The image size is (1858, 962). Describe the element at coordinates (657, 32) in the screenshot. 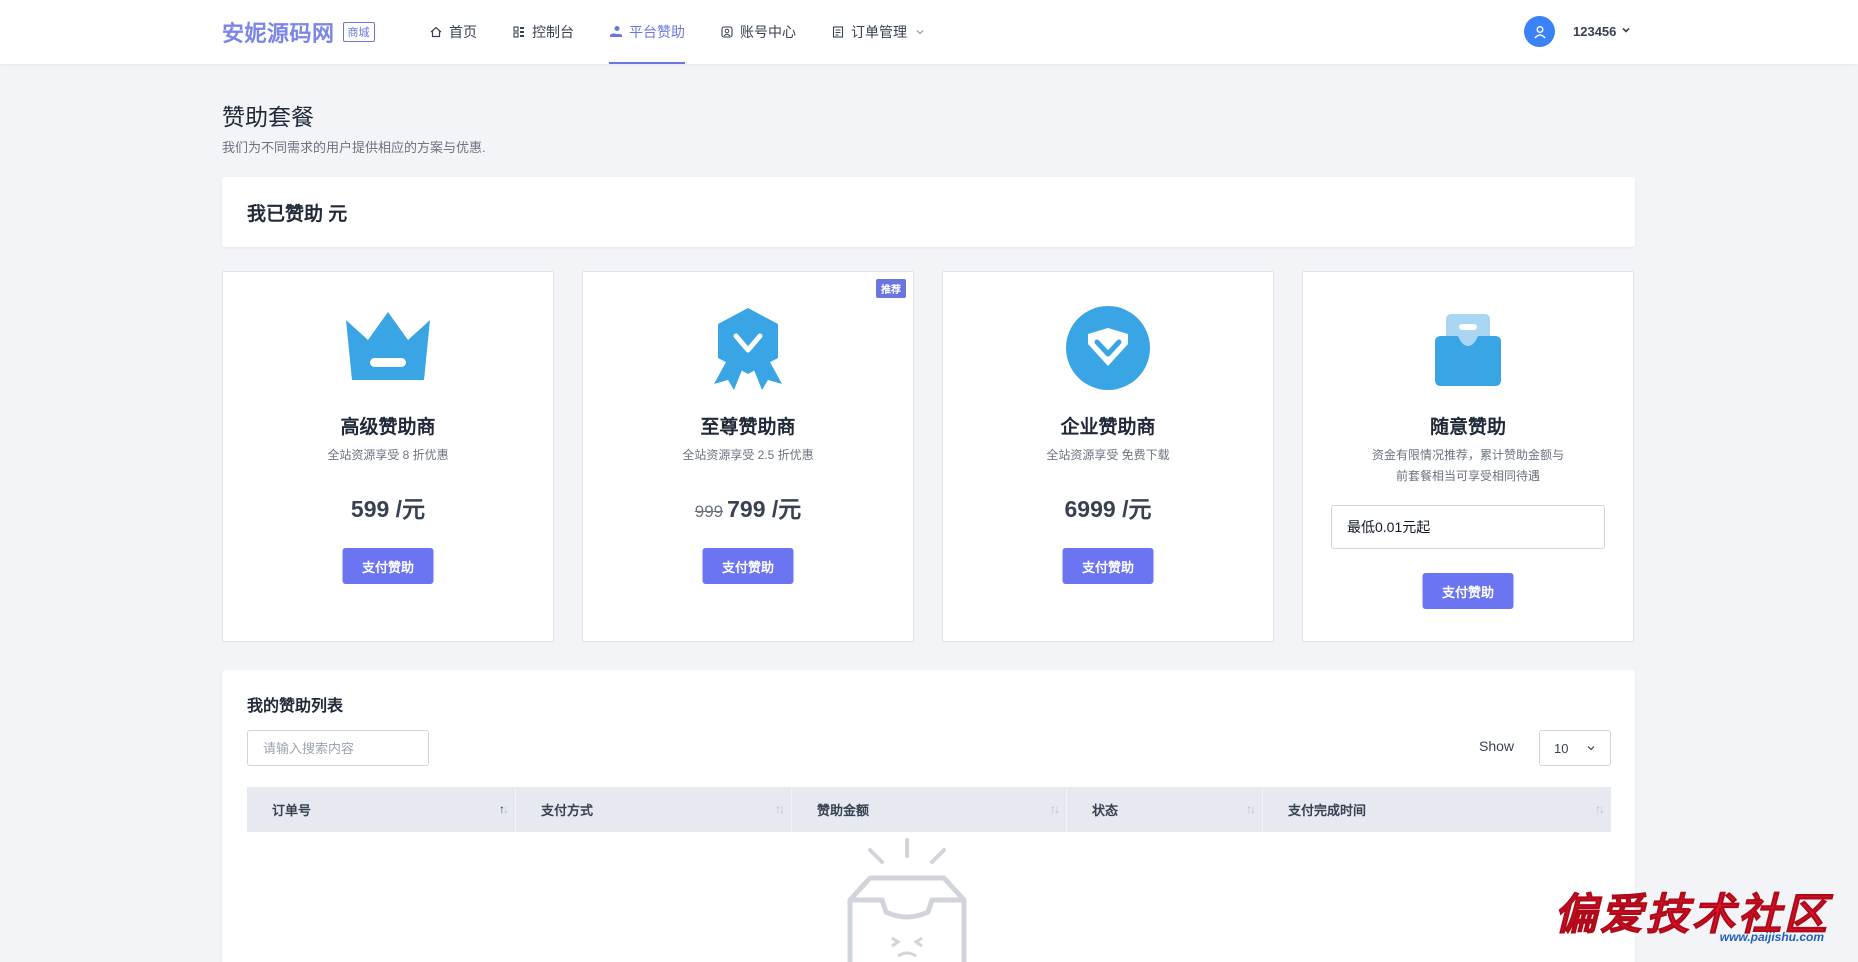

I see `nav-label: 平台赞助` at that location.